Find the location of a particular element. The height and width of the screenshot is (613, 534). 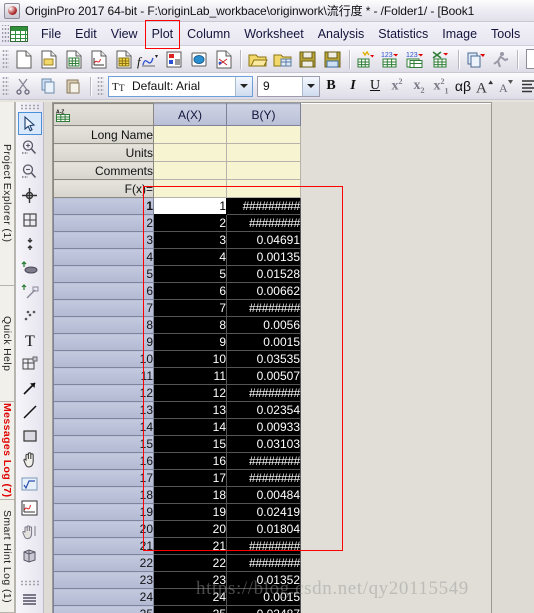

greek-button: αβ is located at coordinates (463, 86).